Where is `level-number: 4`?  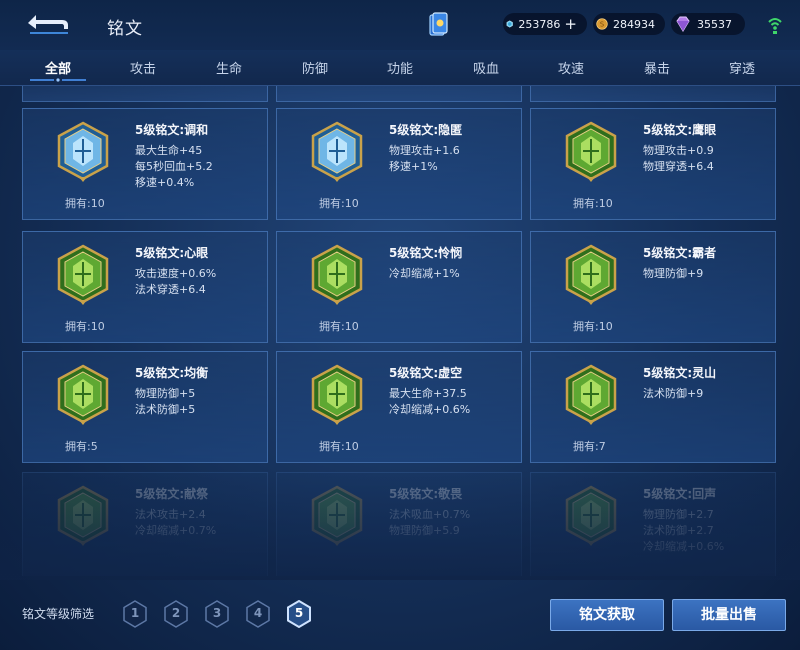 level-number: 4 is located at coordinates (258, 613).